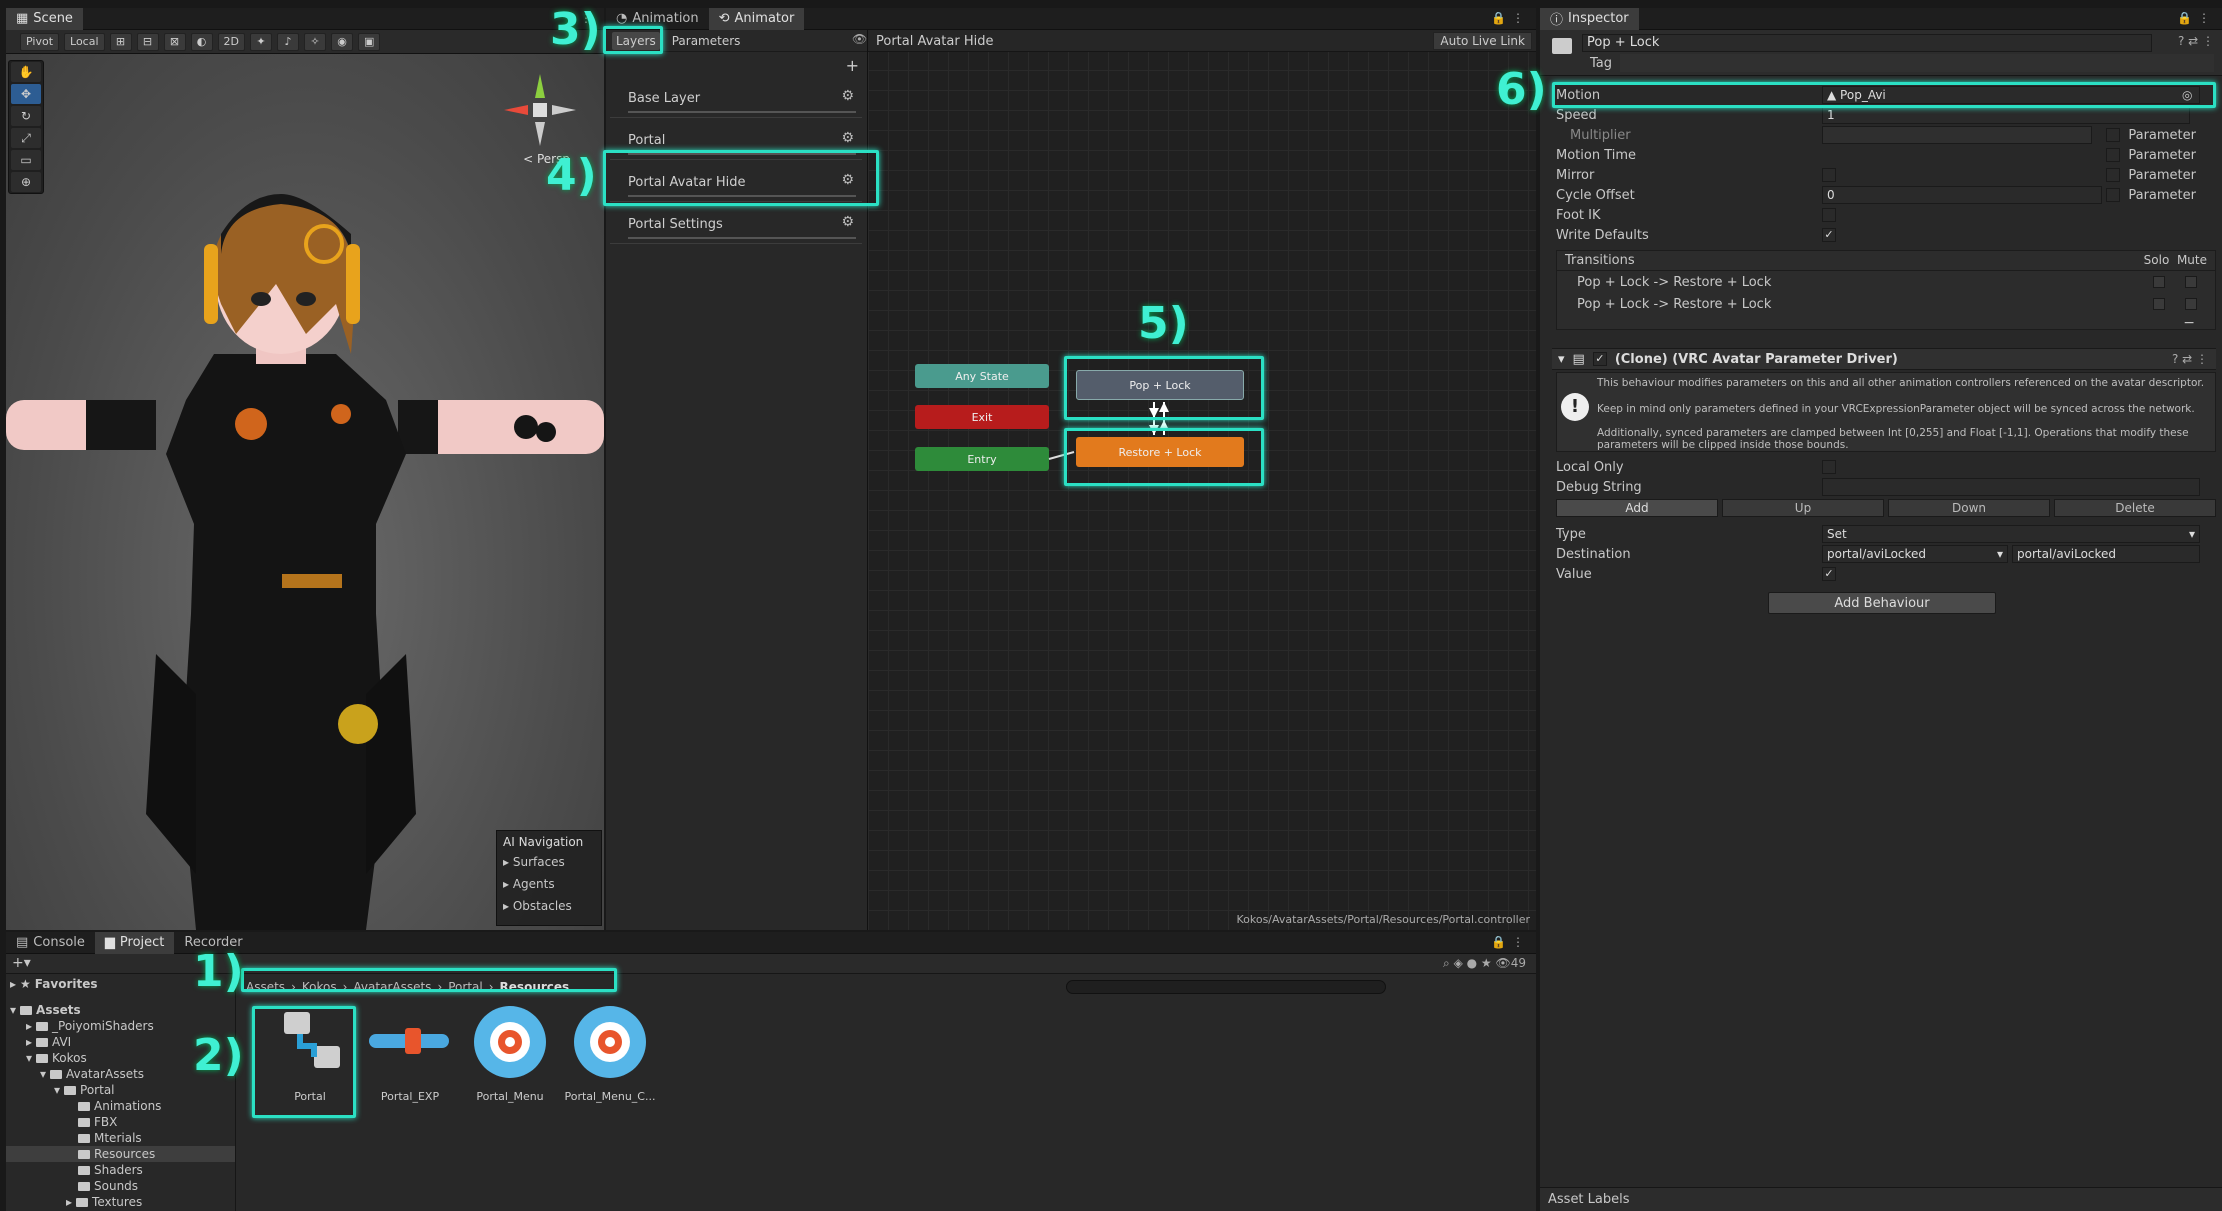  I want to click on grid-snap-icon: ⊟, so click(147, 41).